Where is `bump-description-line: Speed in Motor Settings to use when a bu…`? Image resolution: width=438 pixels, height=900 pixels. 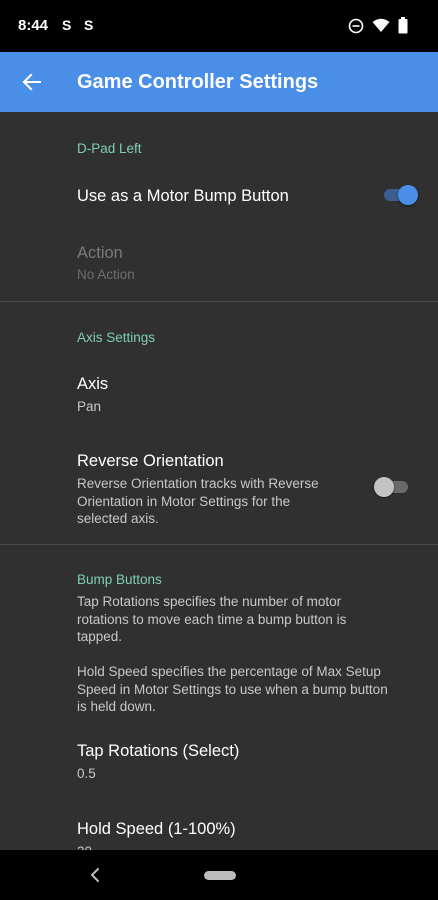
bump-description-line: Speed in Motor Settings to use when a bu… is located at coordinates (232, 689).